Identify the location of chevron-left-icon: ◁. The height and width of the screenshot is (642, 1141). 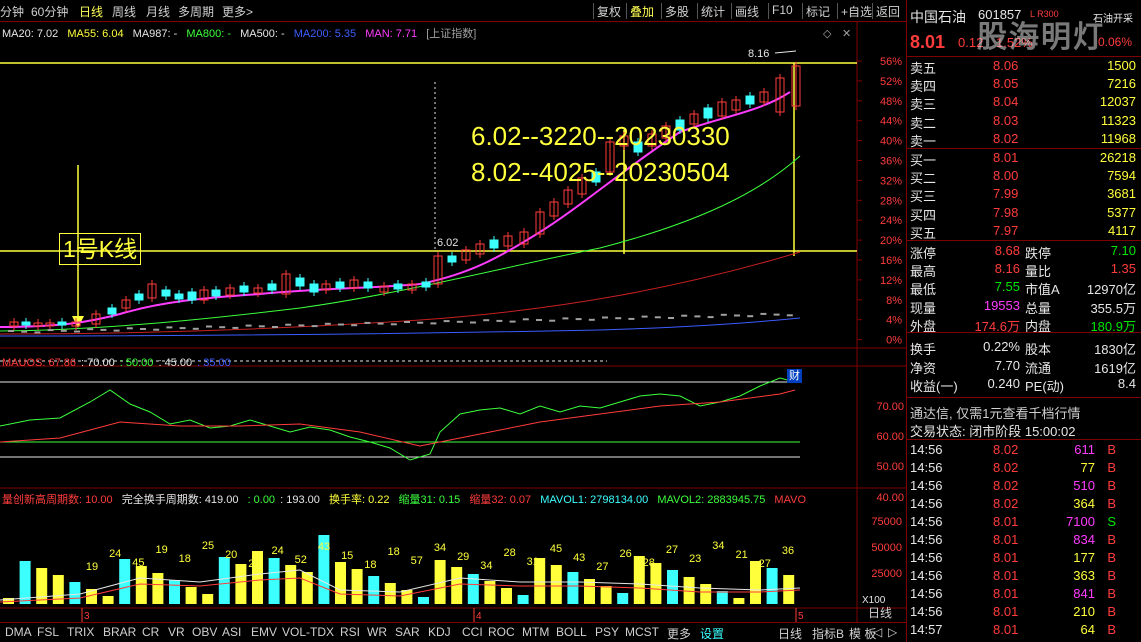
(877, 632).